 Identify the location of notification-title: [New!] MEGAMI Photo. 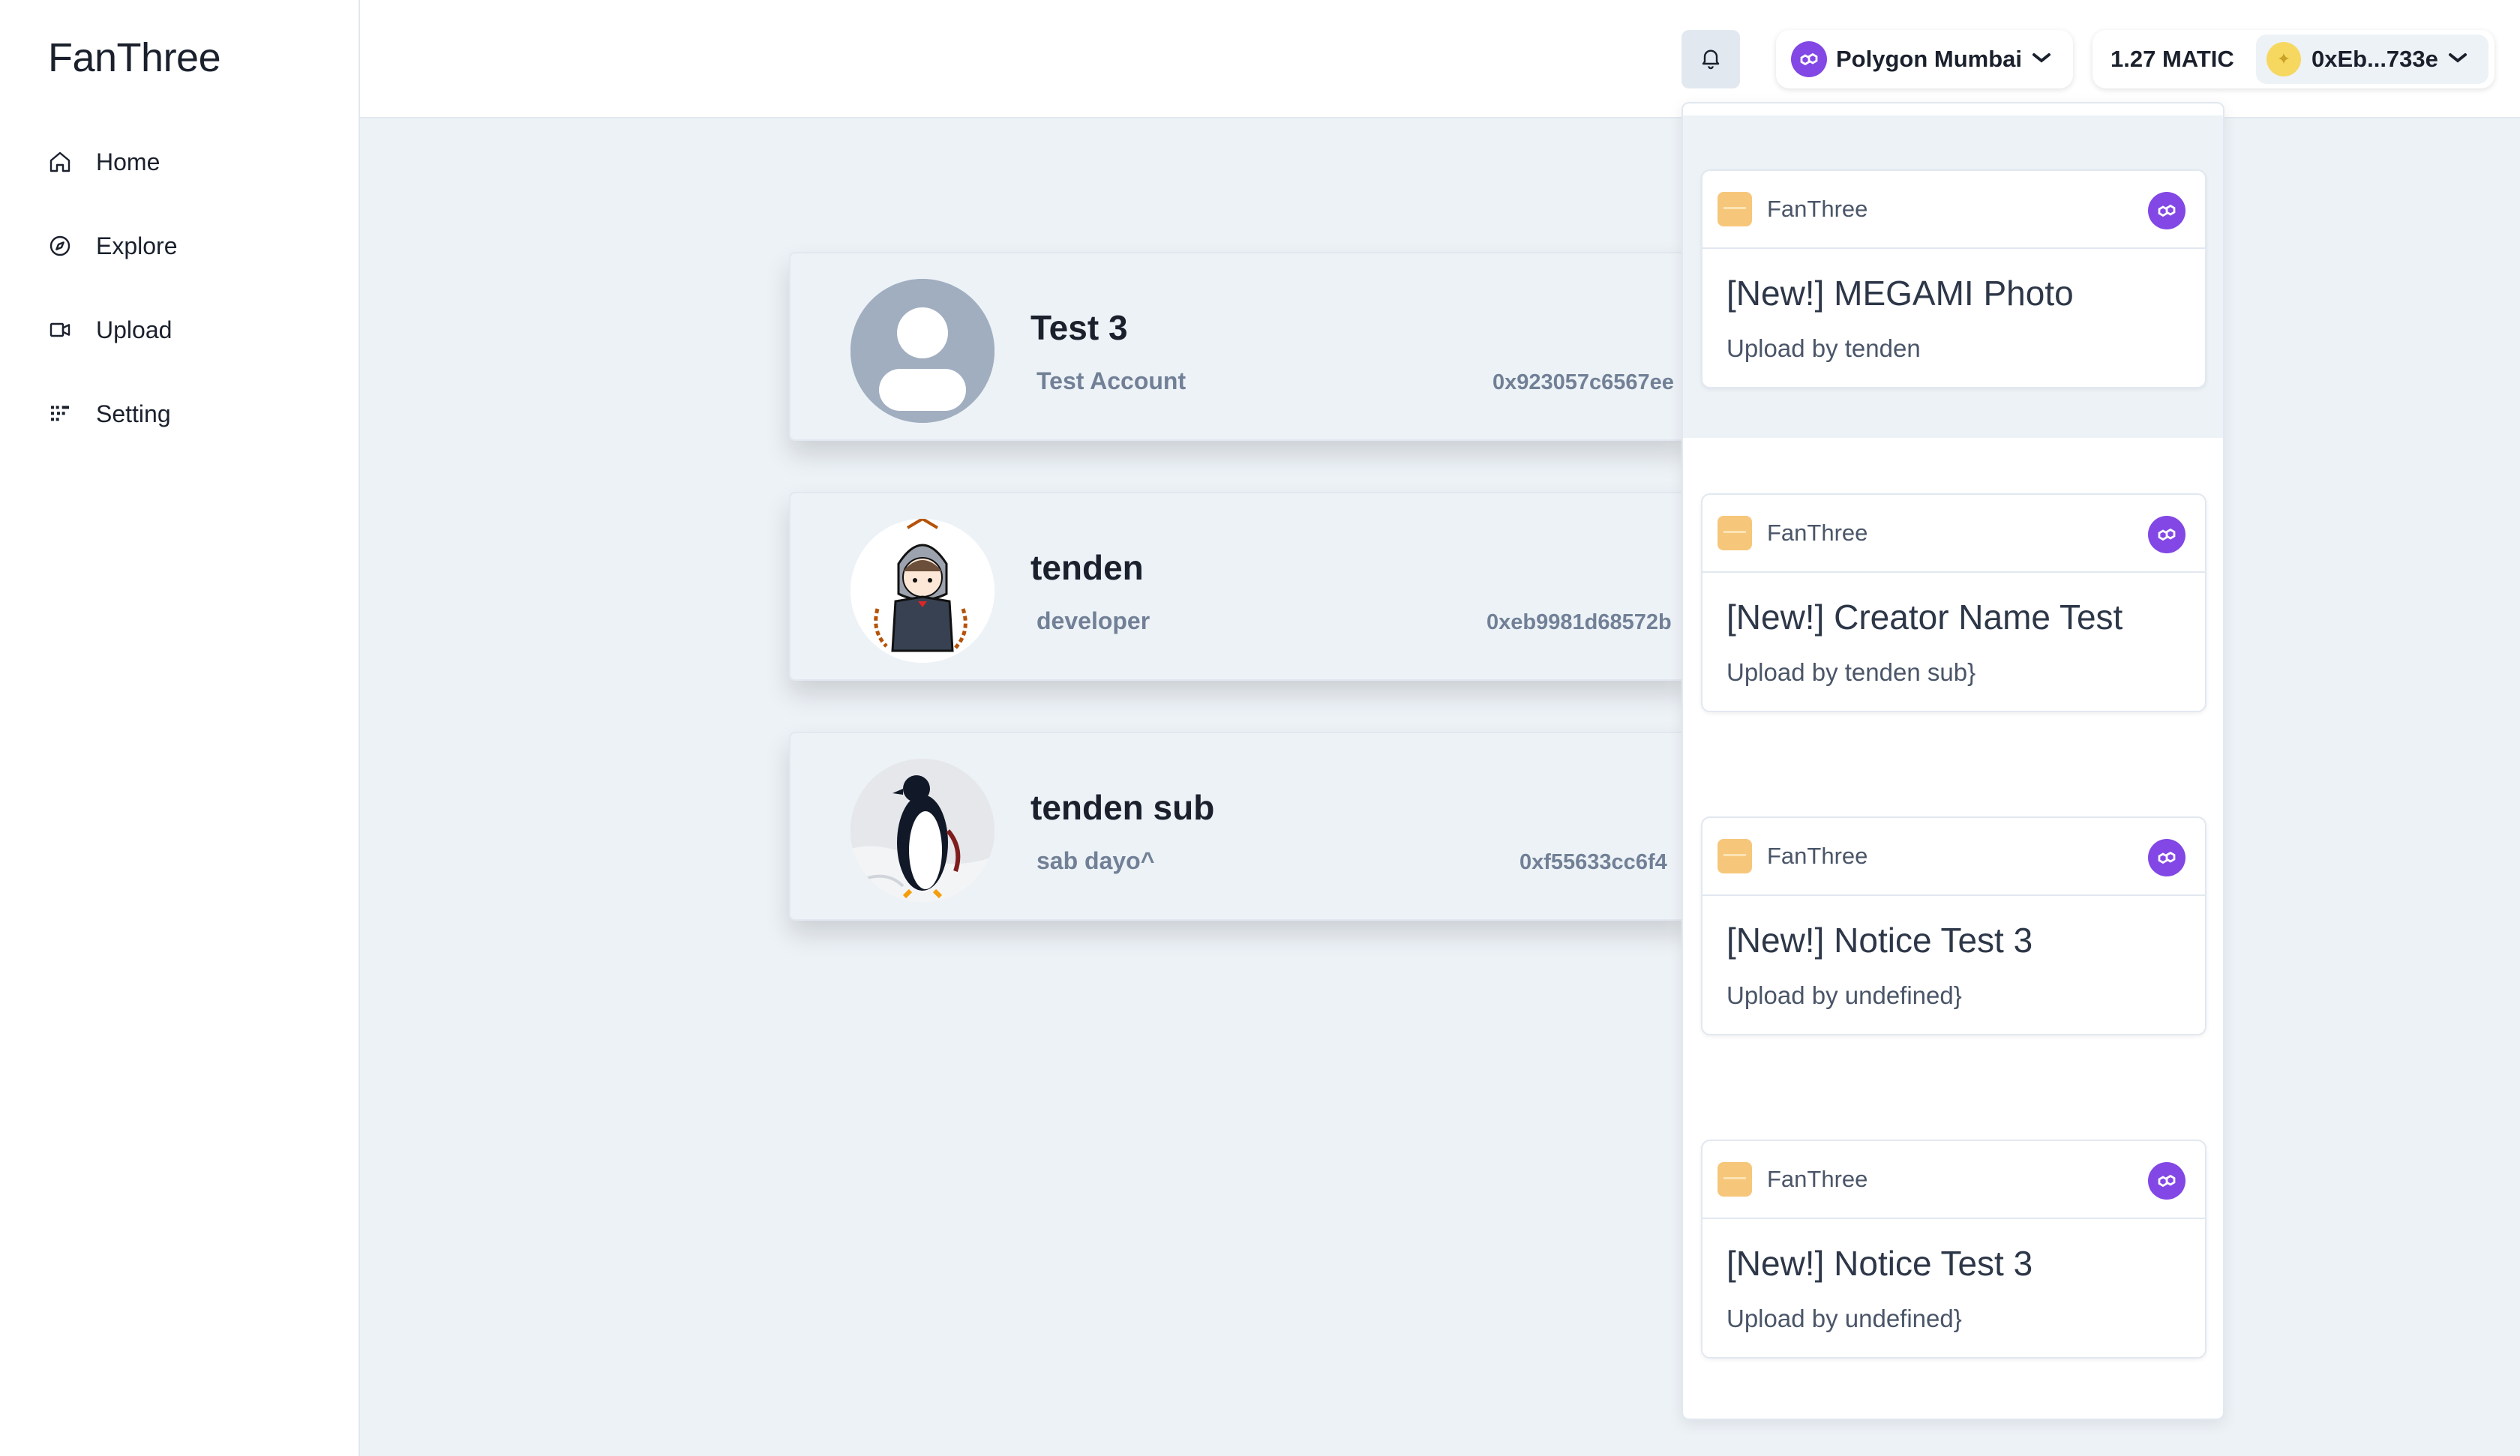
(1900, 293).